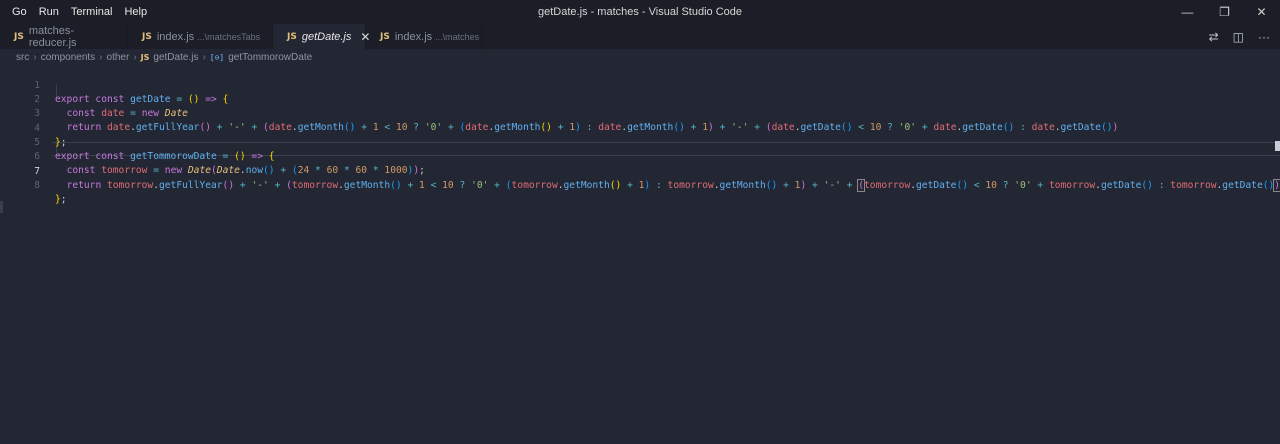 The width and height of the screenshot is (1280, 444). I want to click on line-number: 8, so click(37, 185).